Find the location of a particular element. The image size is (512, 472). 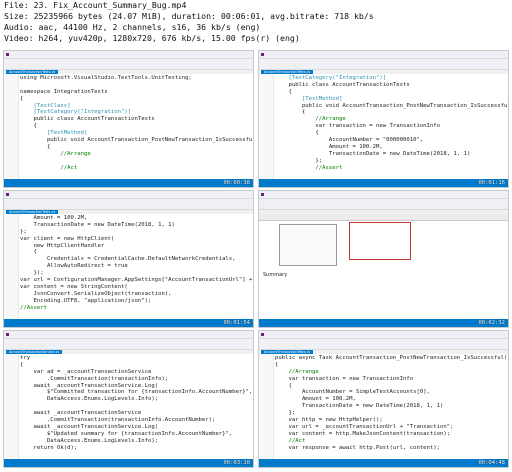

code-line: var content = new StringContent( is located at coordinates (74, 286).